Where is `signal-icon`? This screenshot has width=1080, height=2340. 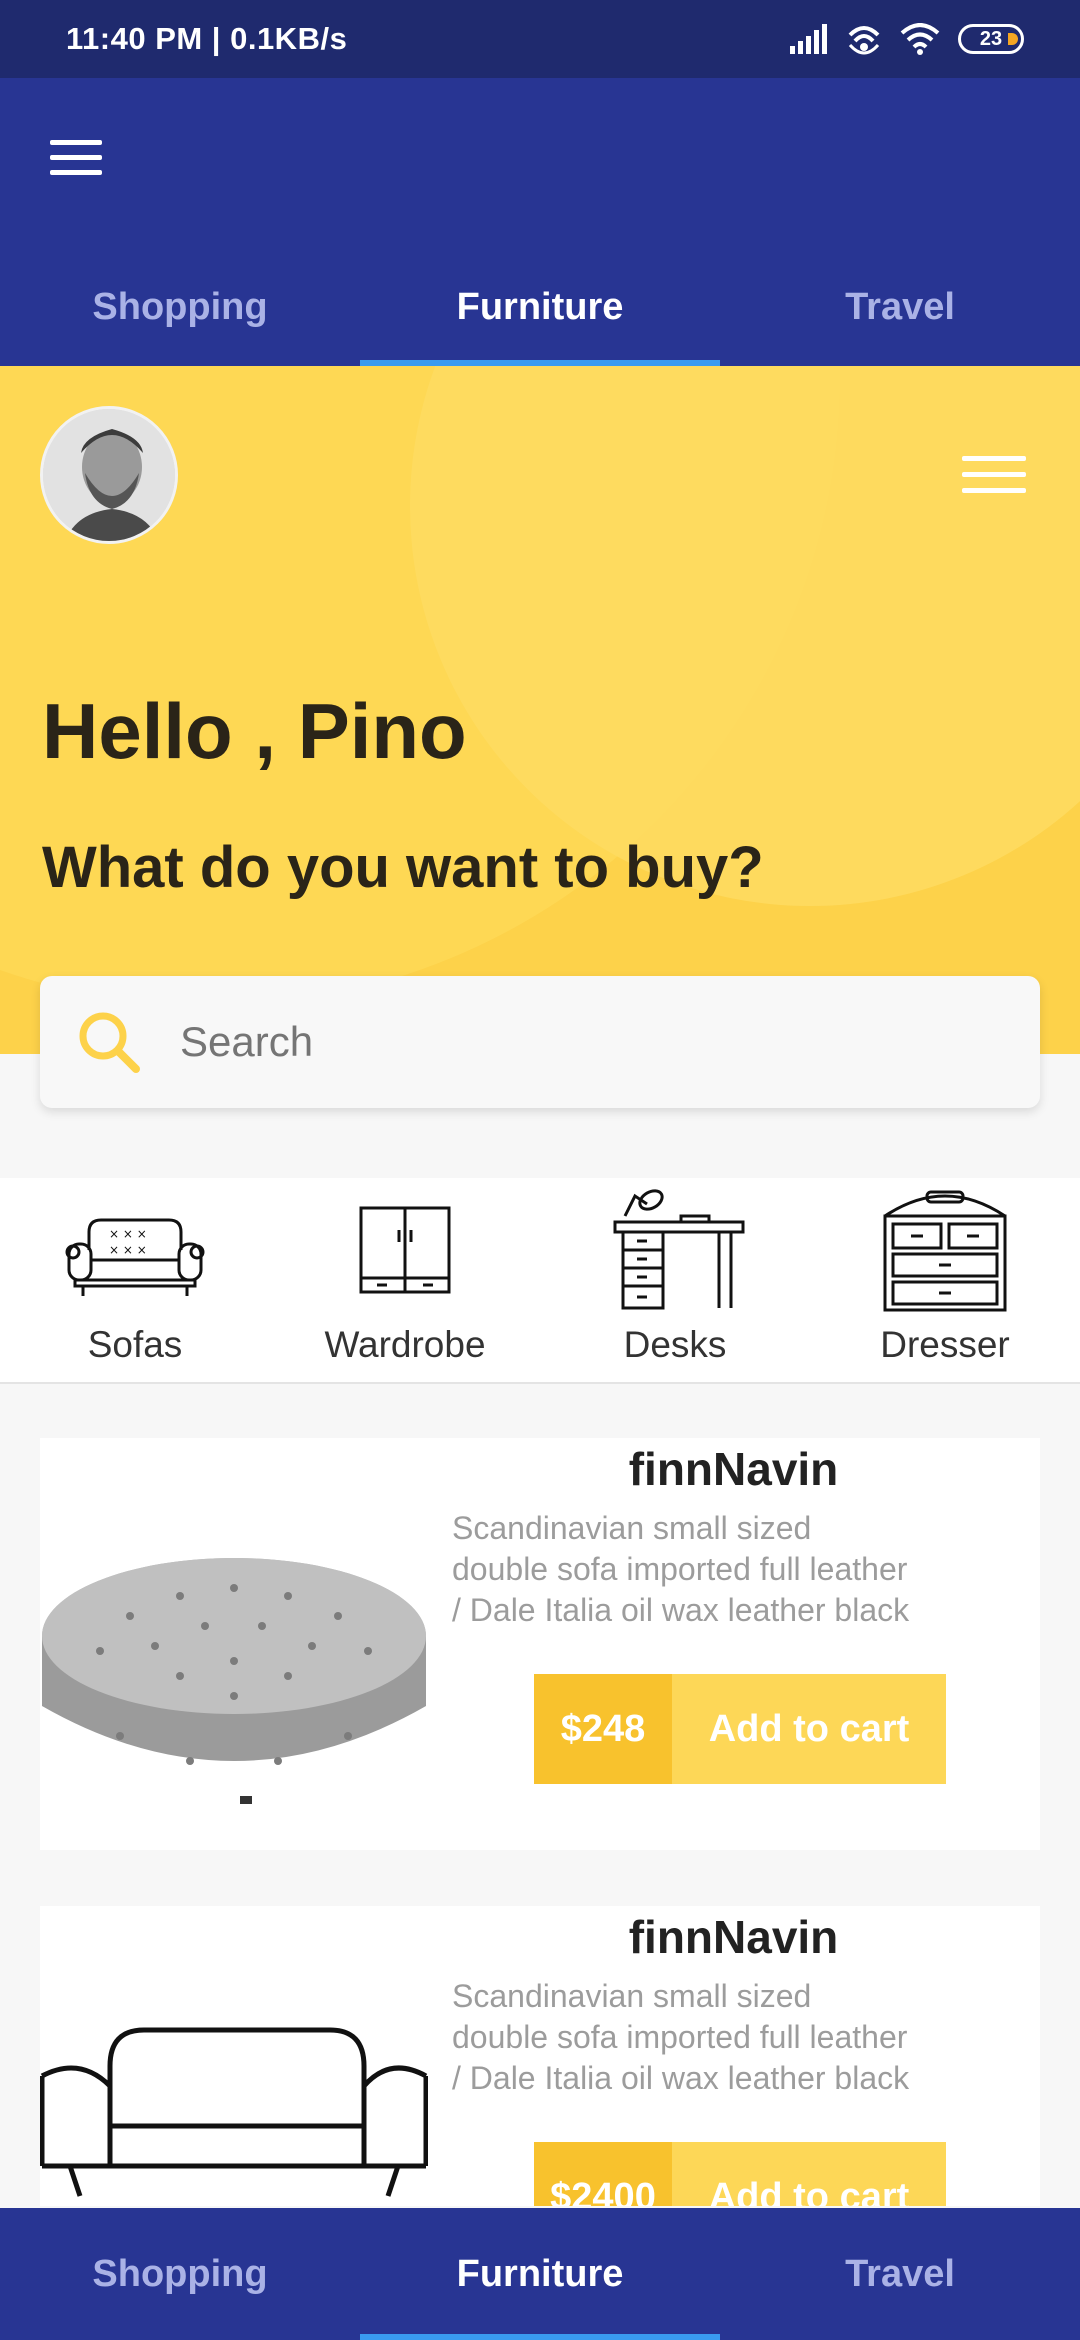 signal-icon is located at coordinates (808, 39).